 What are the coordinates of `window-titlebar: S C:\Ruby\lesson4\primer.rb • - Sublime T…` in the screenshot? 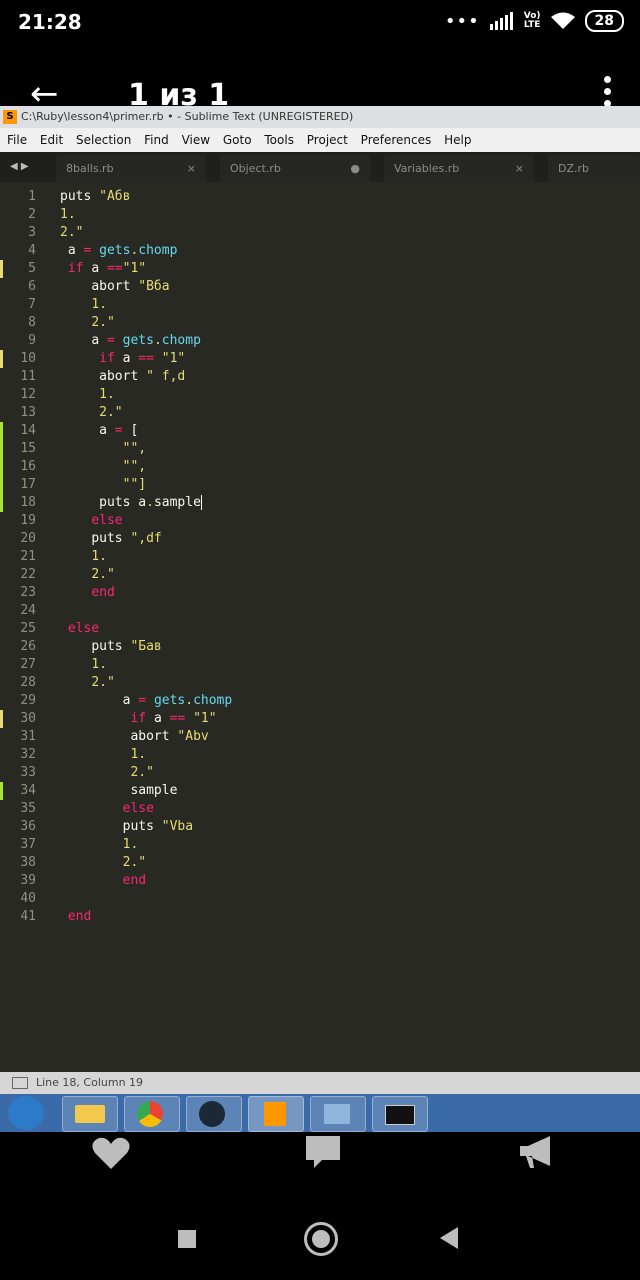 It's located at (320, 117).